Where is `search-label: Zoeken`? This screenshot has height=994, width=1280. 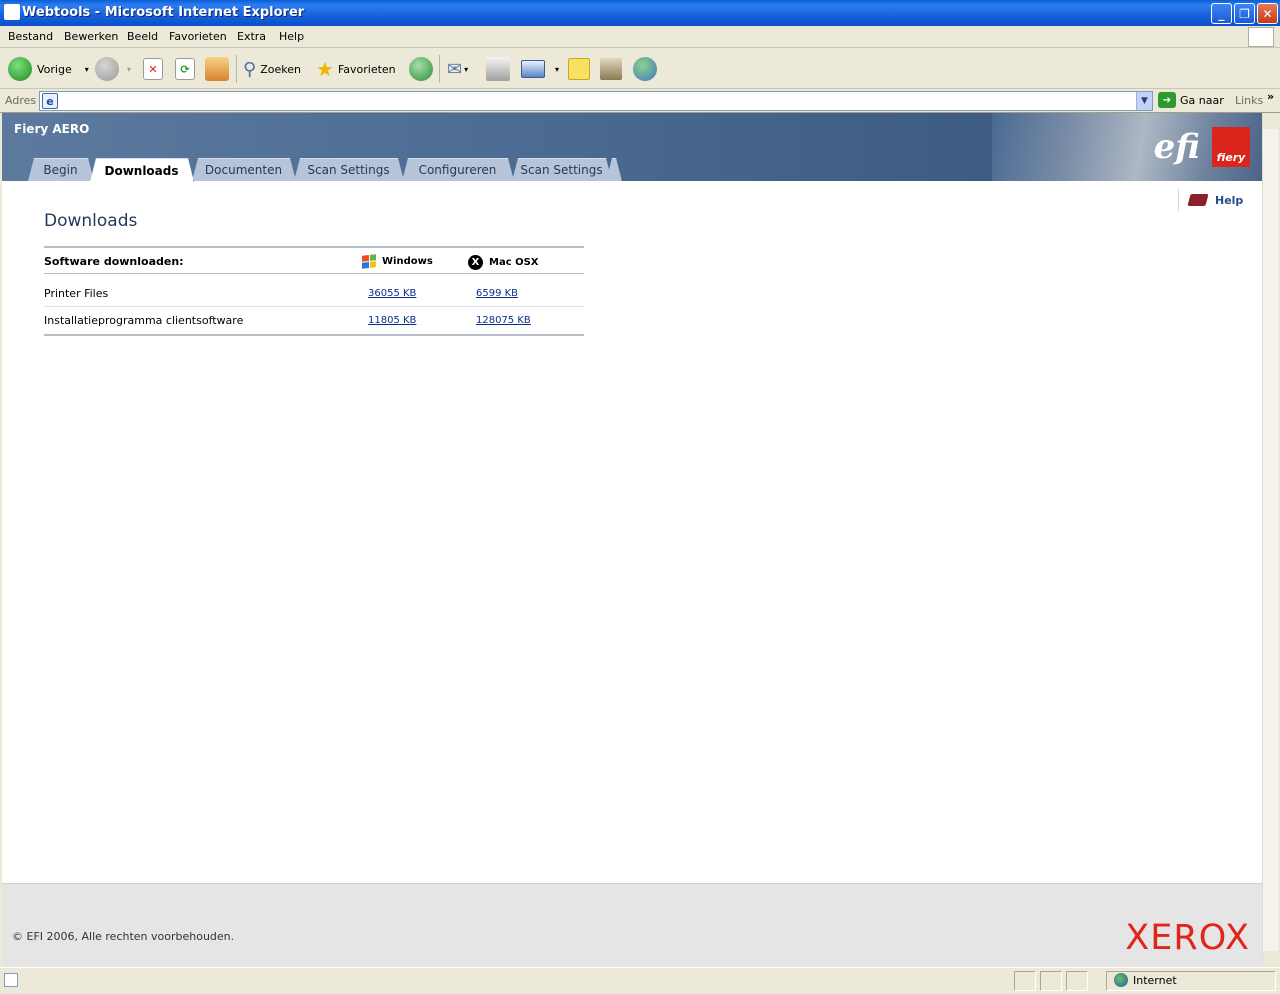
search-label: Zoeken is located at coordinates (280, 69).